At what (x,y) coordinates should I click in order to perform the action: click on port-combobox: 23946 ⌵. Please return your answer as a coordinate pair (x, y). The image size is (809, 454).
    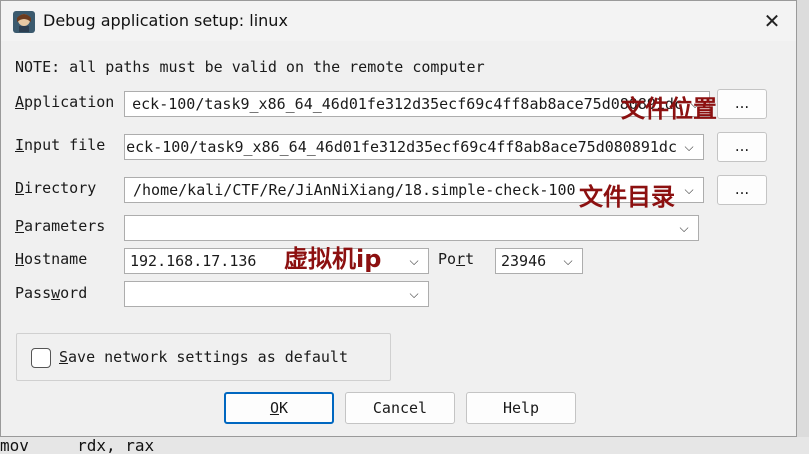
    Looking at the image, I should click on (539, 261).